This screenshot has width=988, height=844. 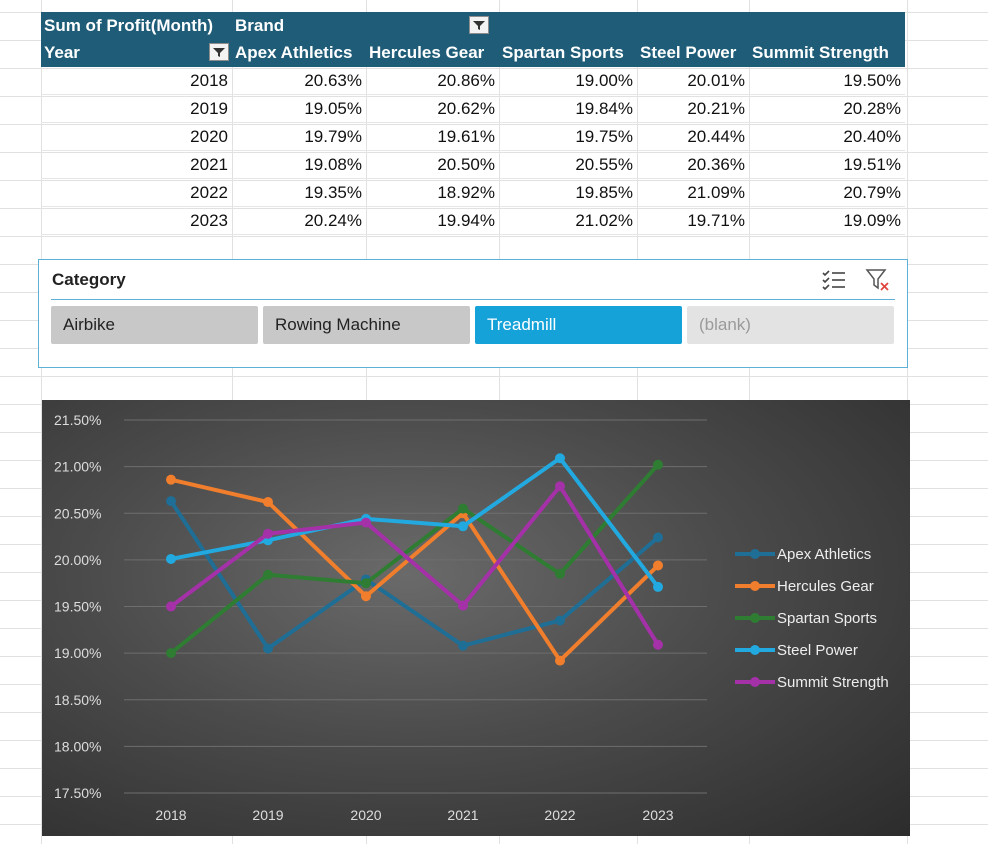 What do you see at coordinates (817, 650) in the screenshot?
I see `legend-label: Steel Power` at bounding box center [817, 650].